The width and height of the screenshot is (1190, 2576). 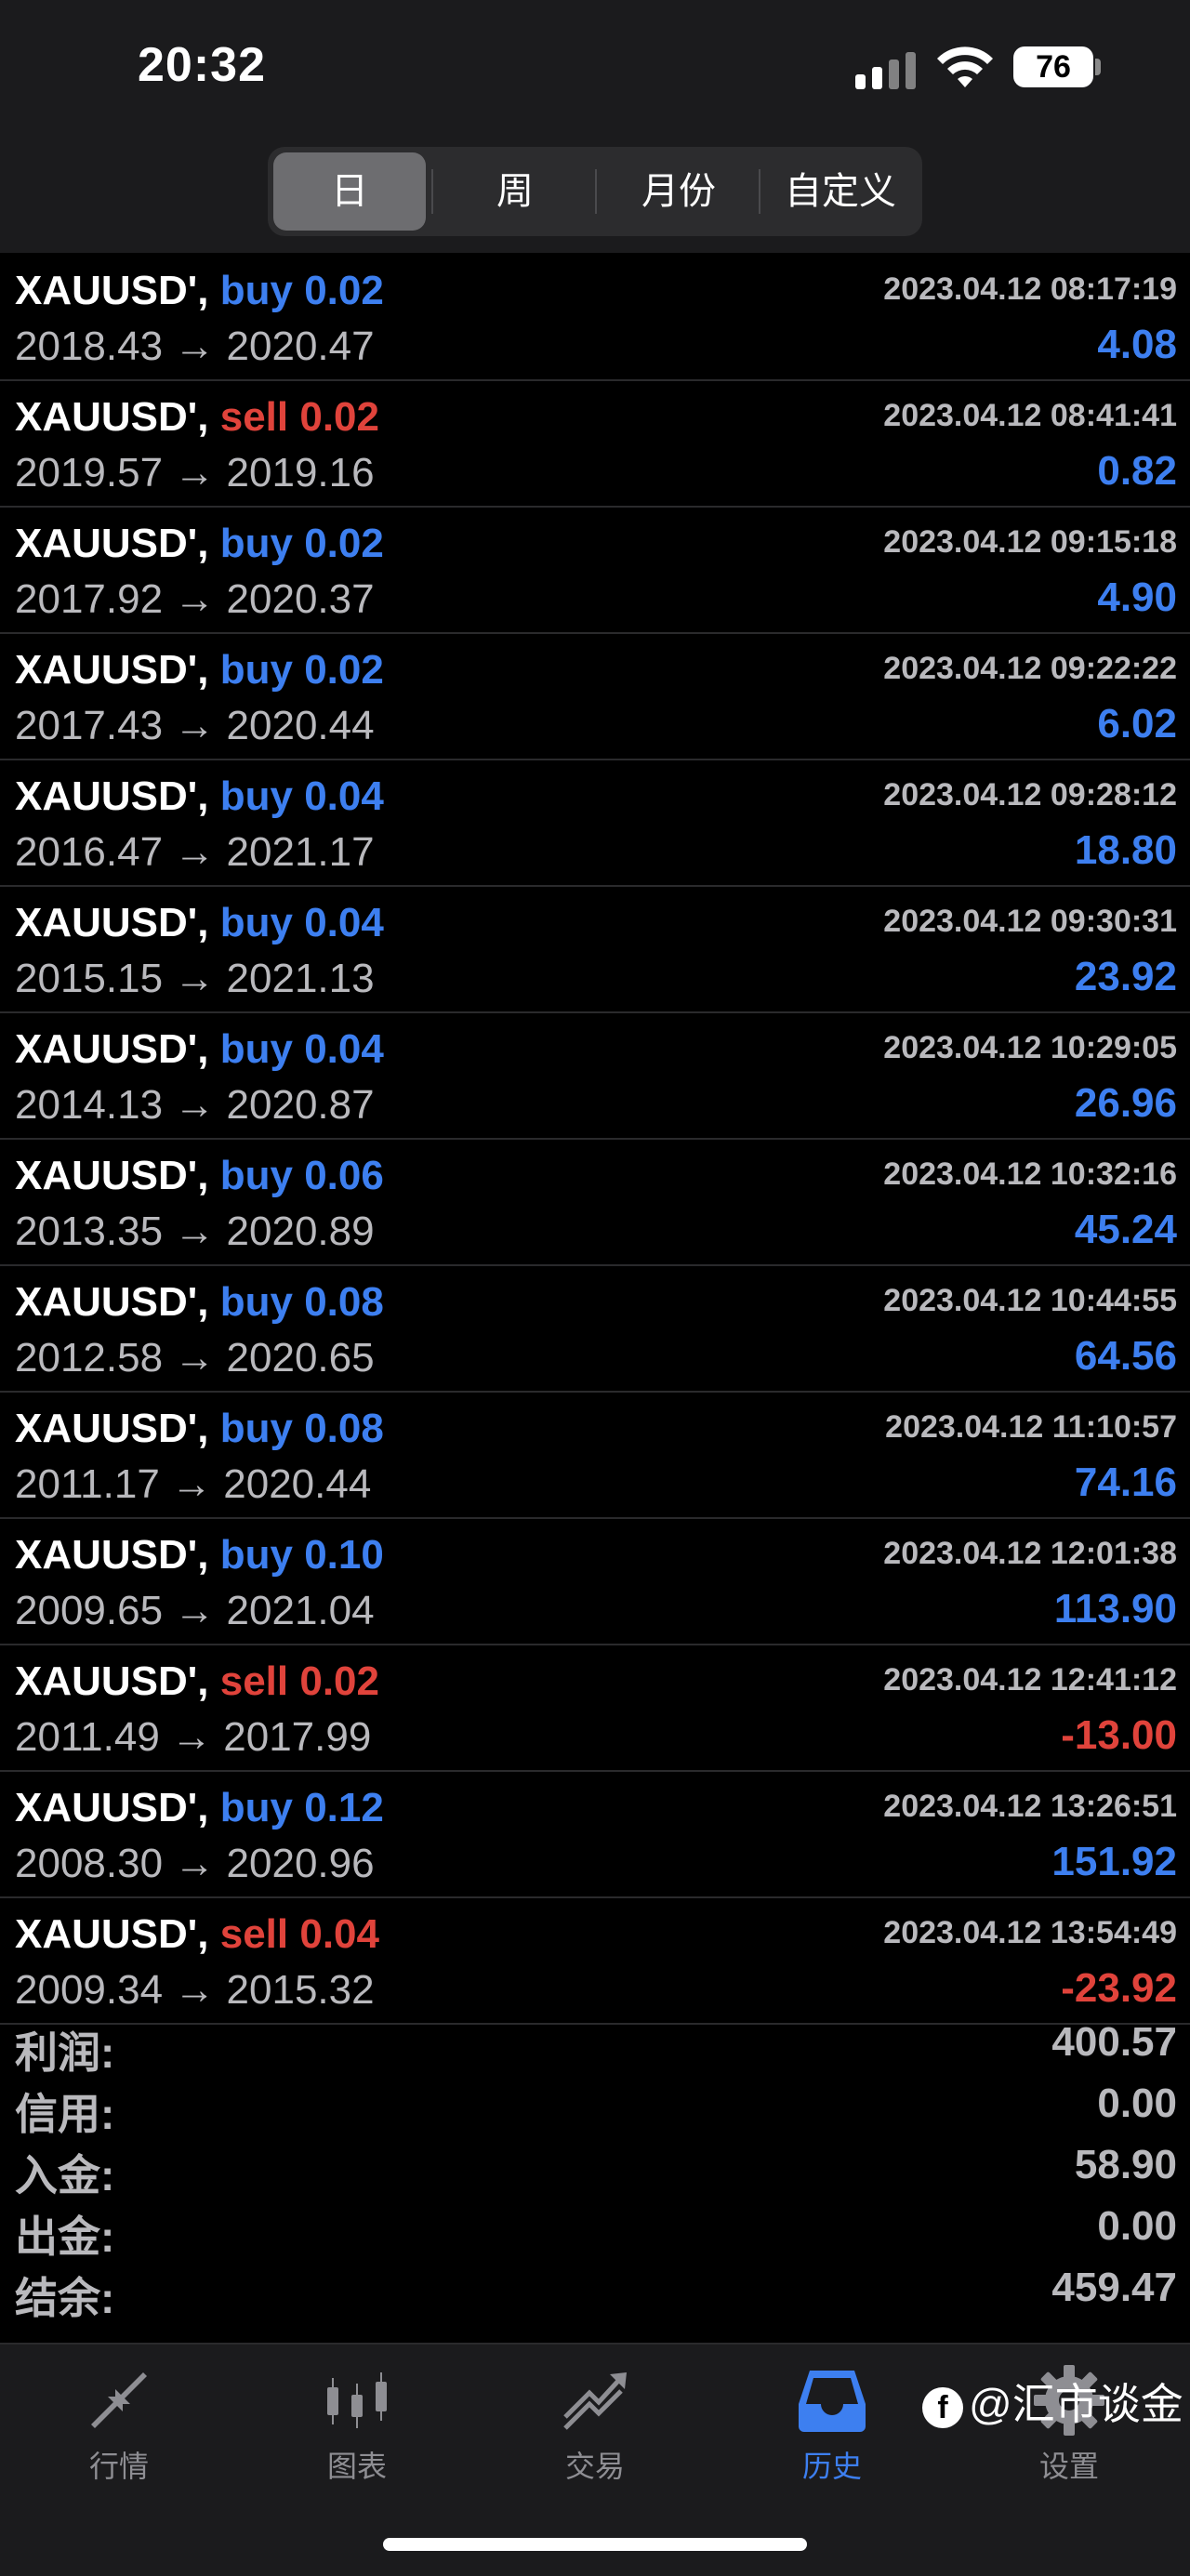 What do you see at coordinates (840, 191) in the screenshot?
I see `segment-custom: 自定义` at bounding box center [840, 191].